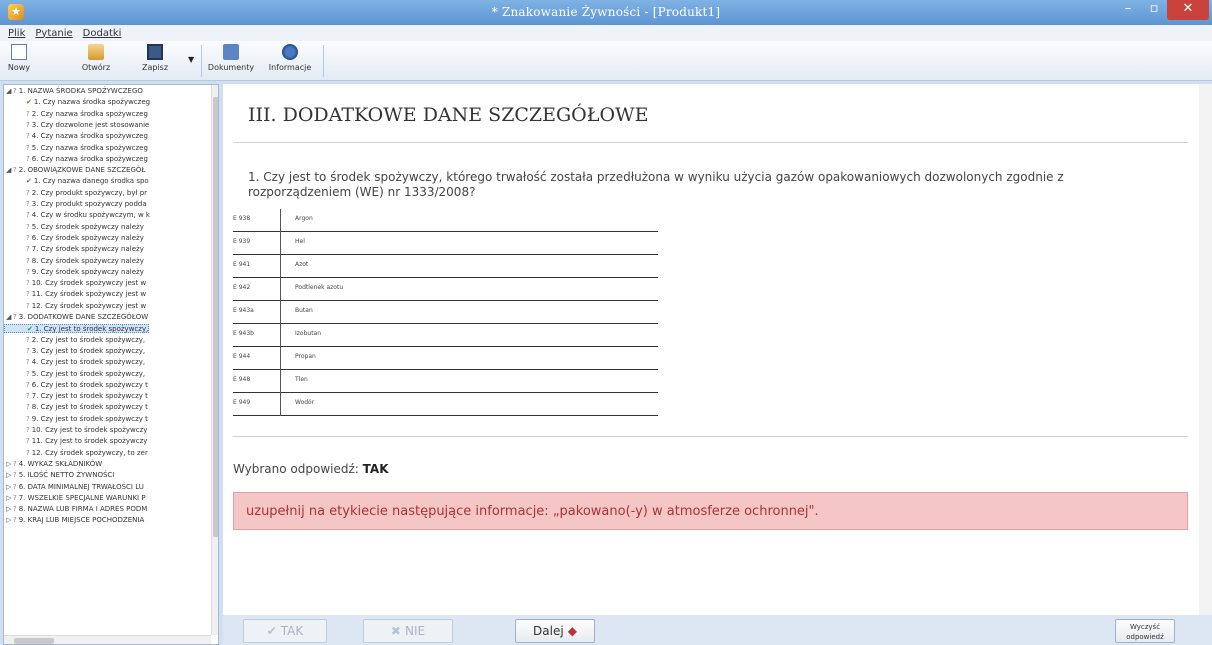  I want to click on tree-question: ? 4. Czy jest to środek spożywczy,, so click(74, 362).